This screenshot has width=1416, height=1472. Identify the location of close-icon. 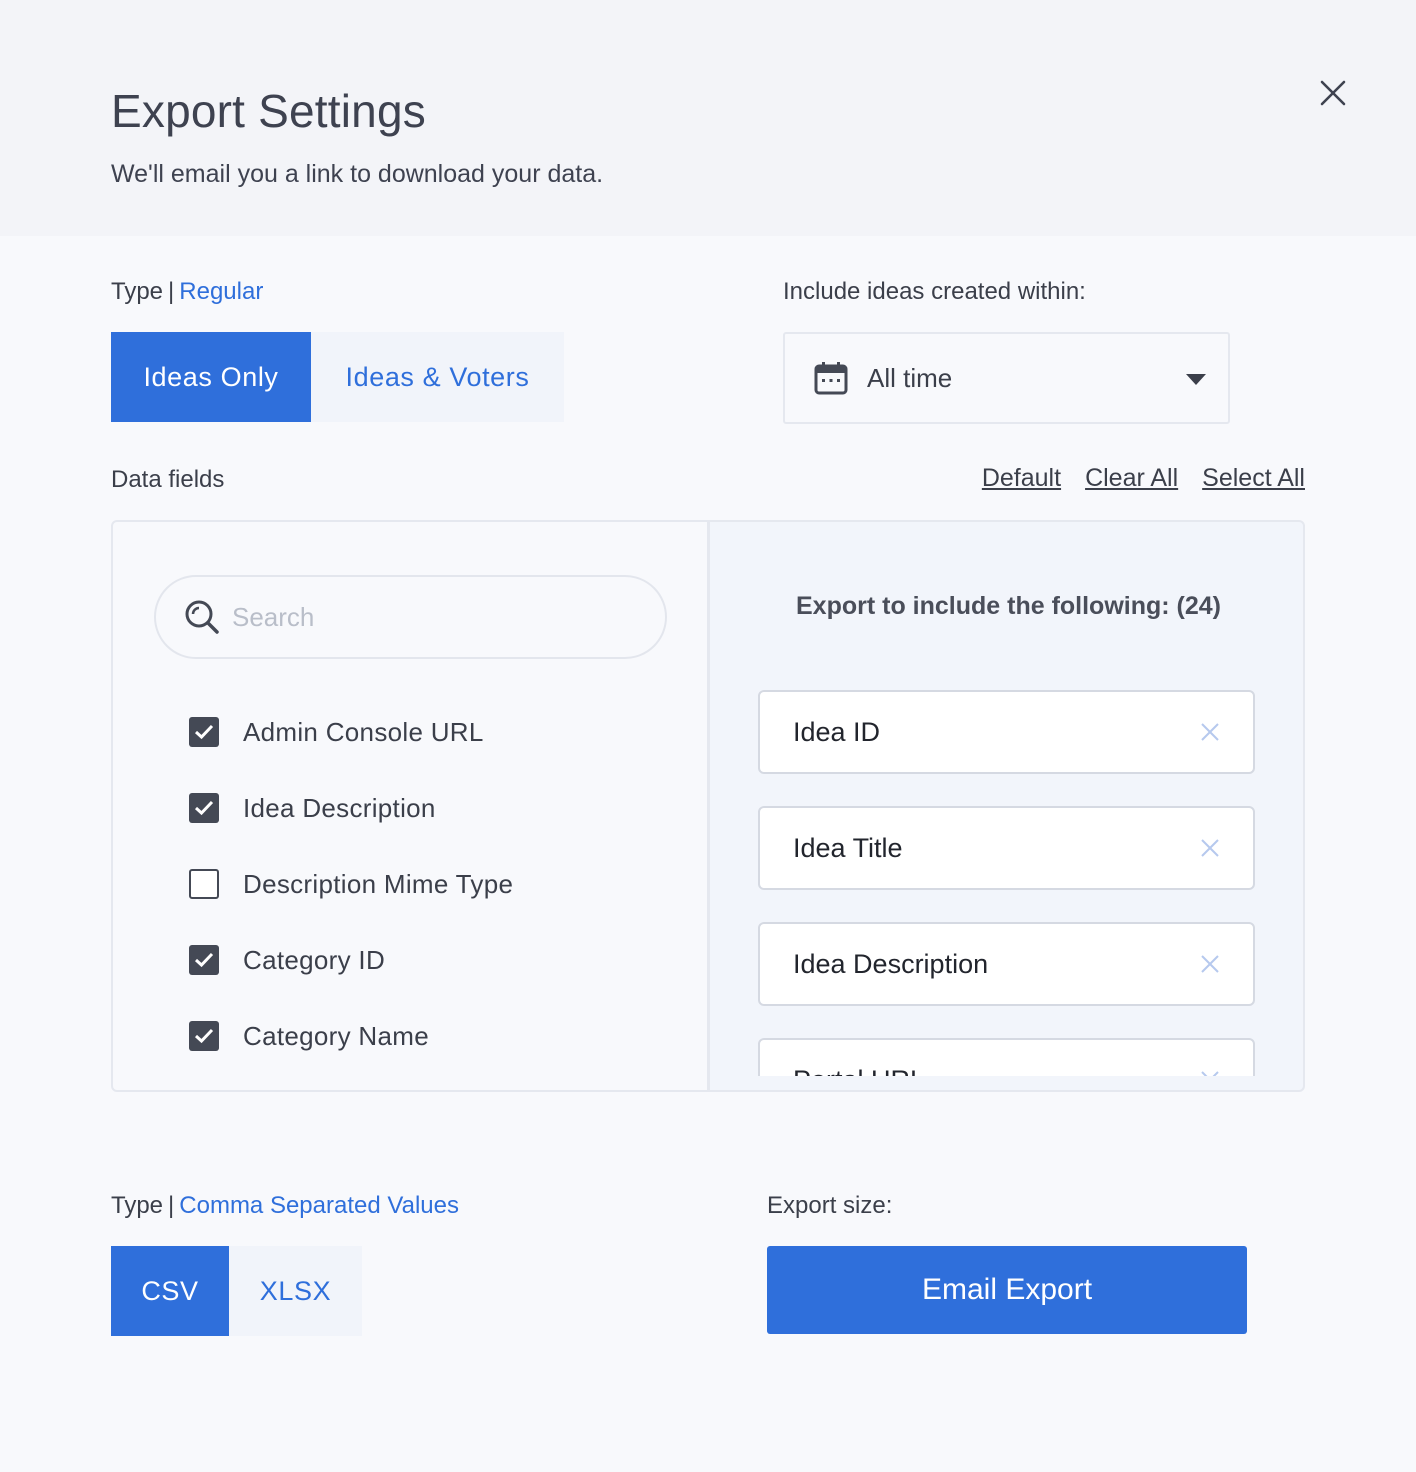
(1333, 93).